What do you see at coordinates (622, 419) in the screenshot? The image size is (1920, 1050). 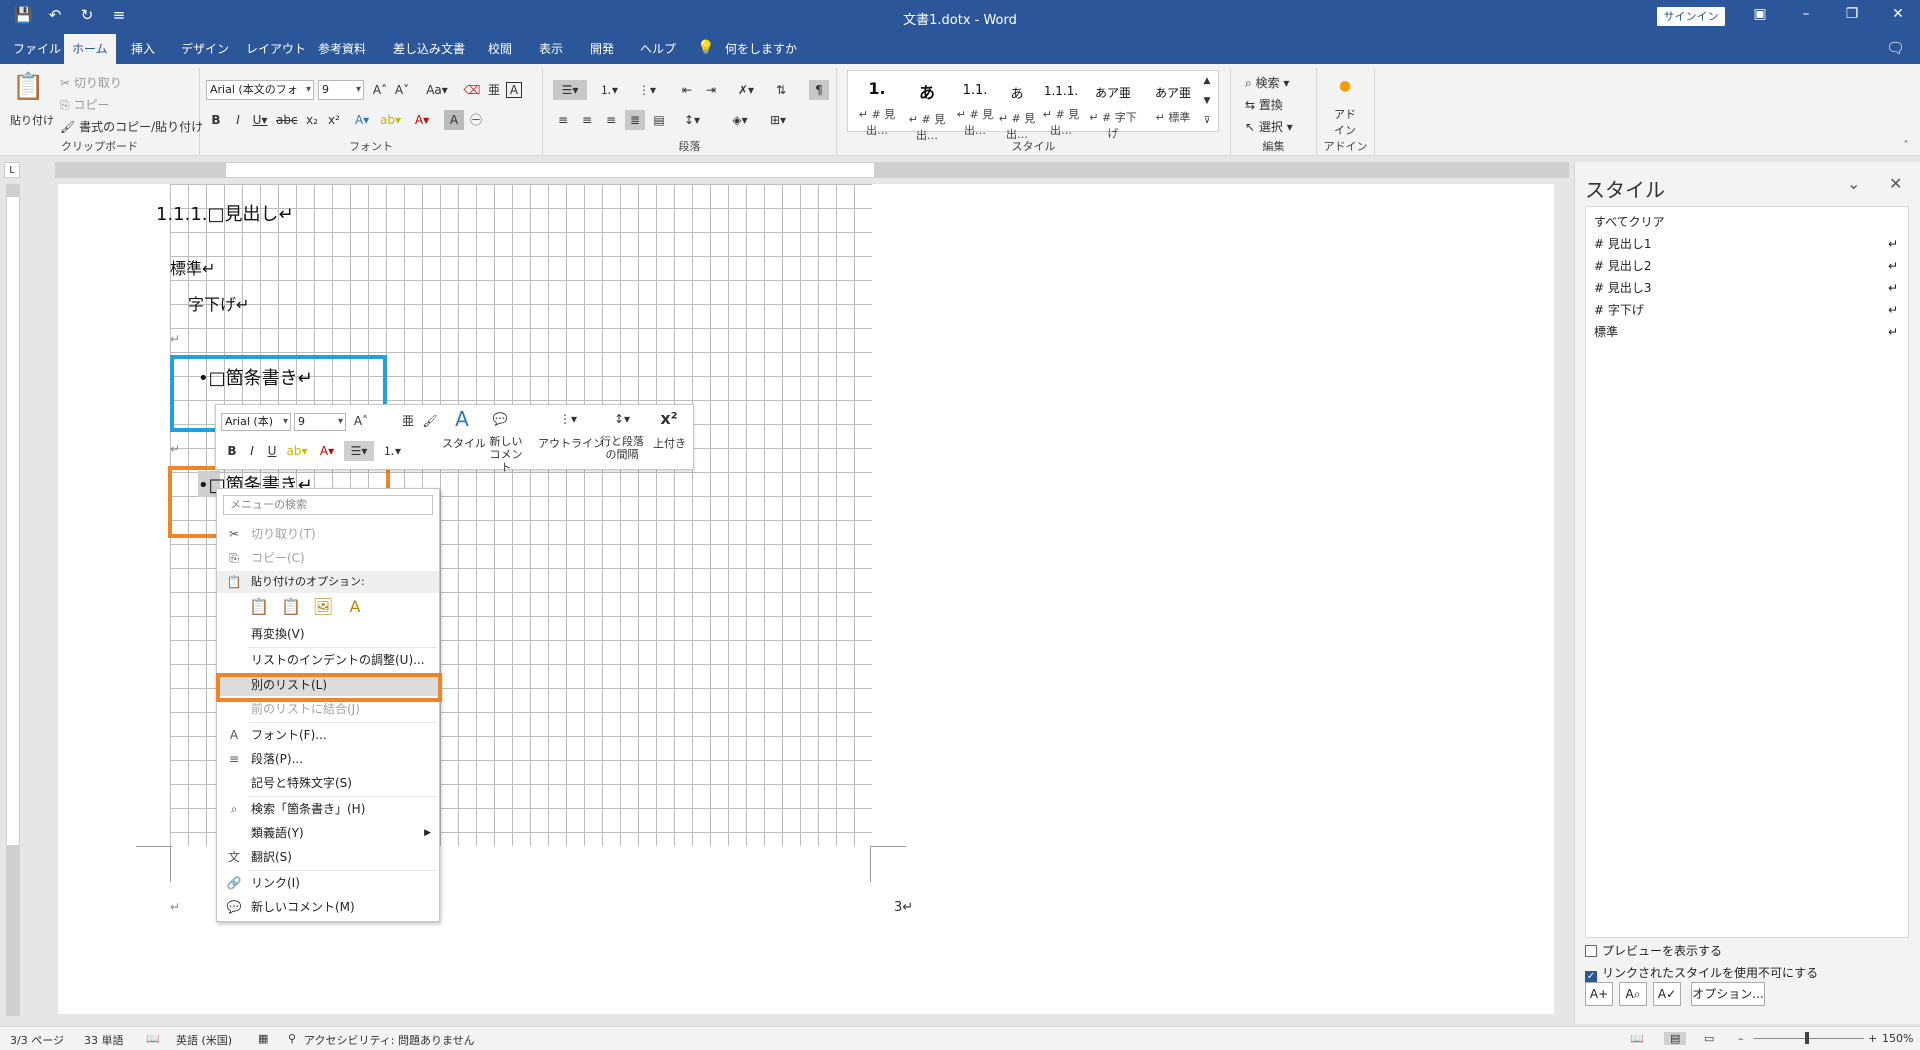 I see `mini-spacing-icon: ↕▾` at bounding box center [622, 419].